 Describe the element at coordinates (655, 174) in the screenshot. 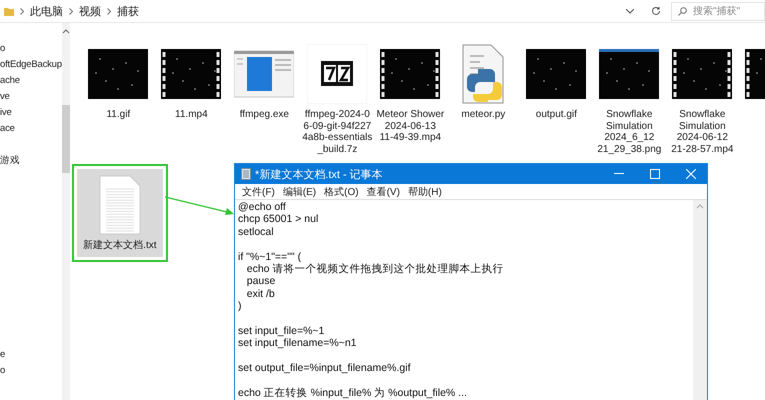

I see `maximize-icon` at that location.